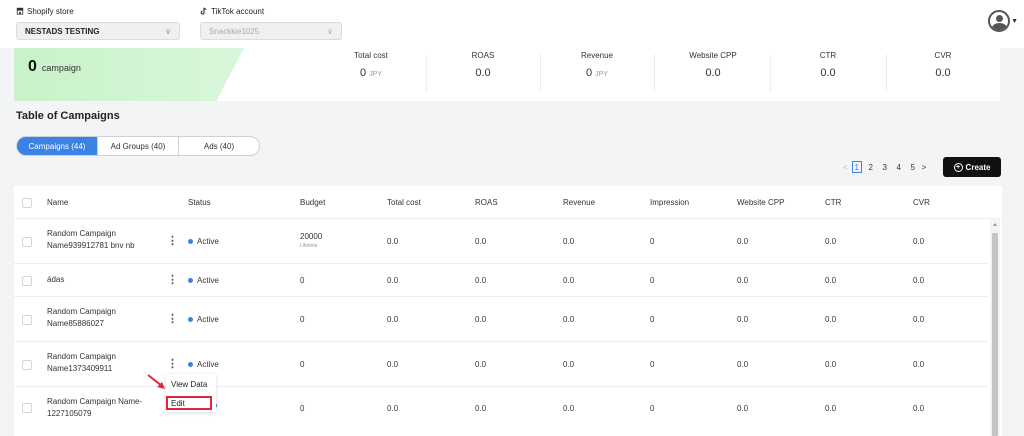 Image resolution: width=1024 pixels, height=436 pixels. I want to click on view-data-menu-item: View Data, so click(189, 384).